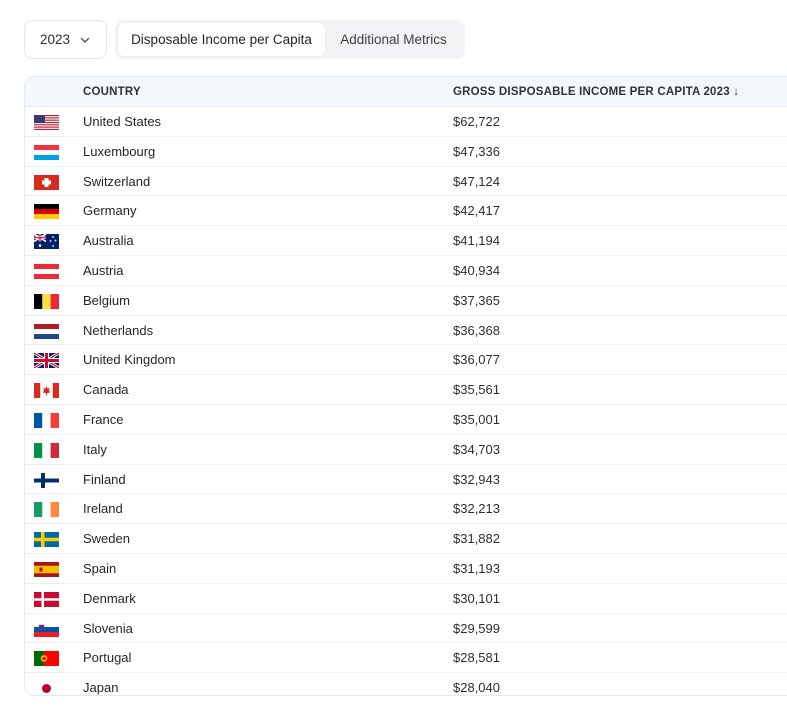 The height and width of the screenshot is (715, 787). What do you see at coordinates (46, 212) in the screenshot?
I see `germany-flag-icon` at bounding box center [46, 212].